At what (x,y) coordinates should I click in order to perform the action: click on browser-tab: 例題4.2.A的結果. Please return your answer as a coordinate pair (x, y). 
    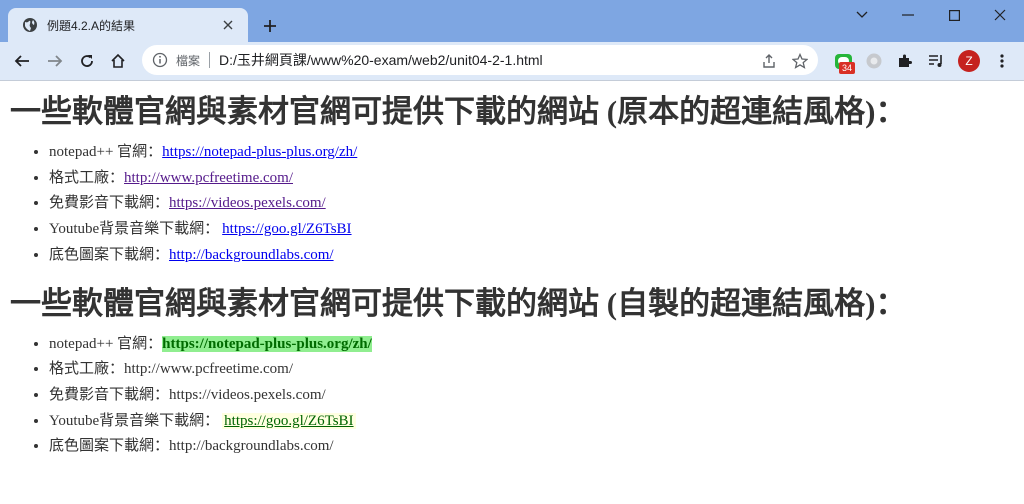
    Looking at the image, I should click on (128, 25).